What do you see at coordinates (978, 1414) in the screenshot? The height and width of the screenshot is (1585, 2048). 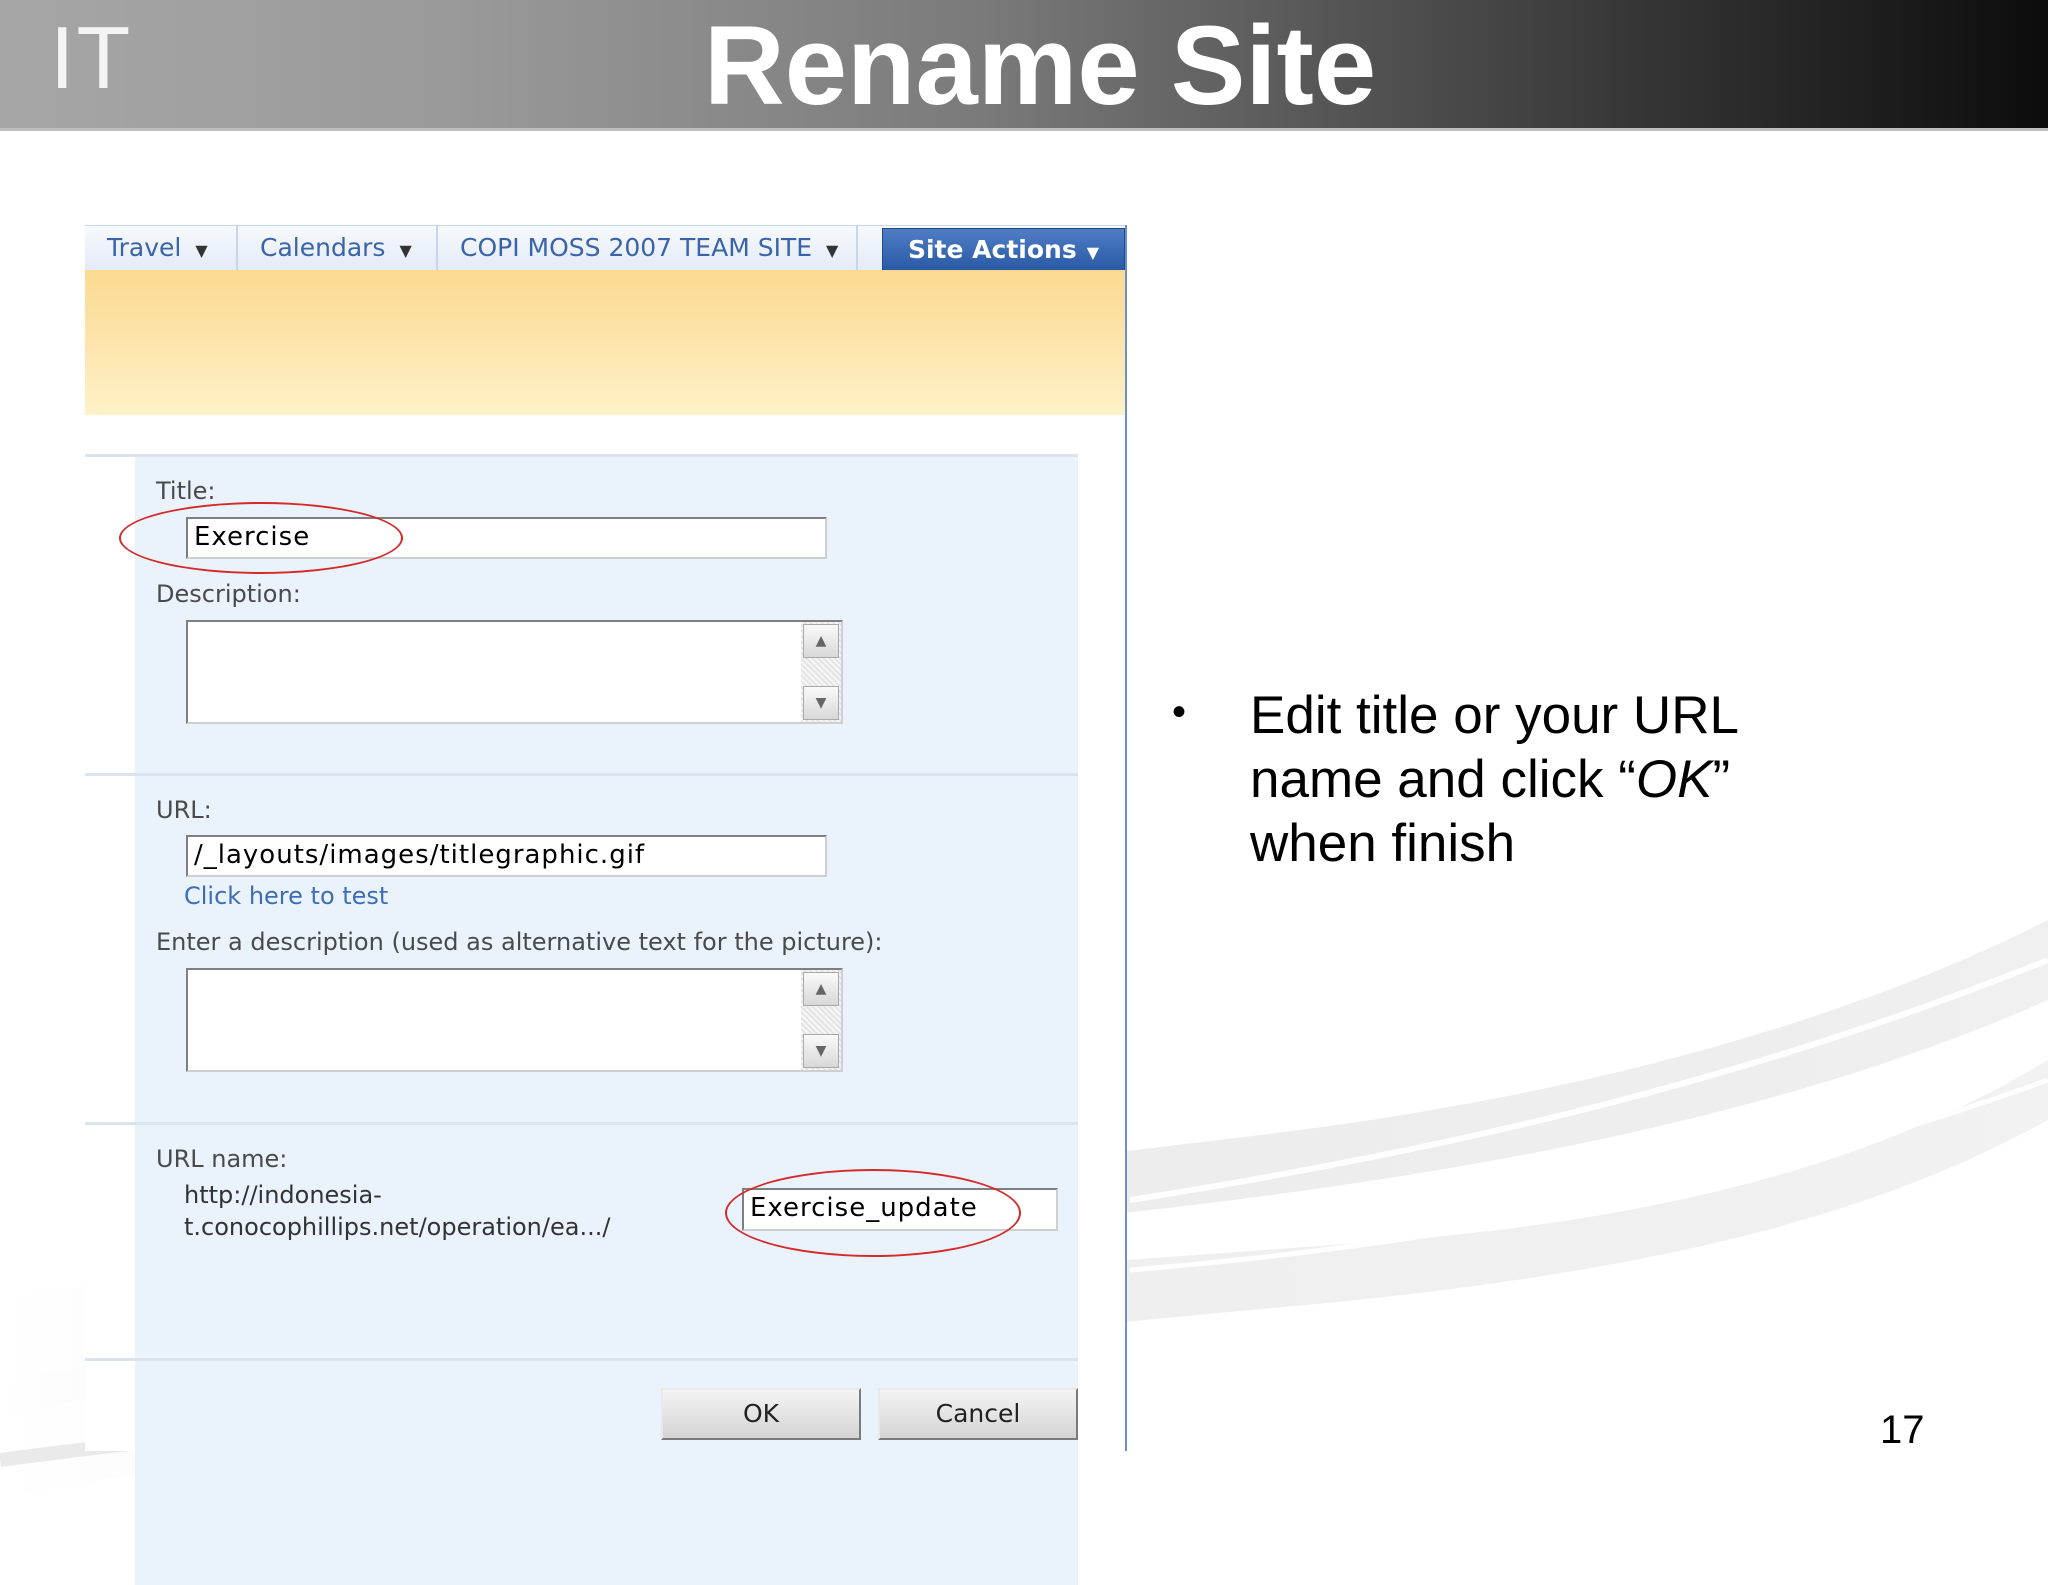 I see `cancel-button: Cancel` at bounding box center [978, 1414].